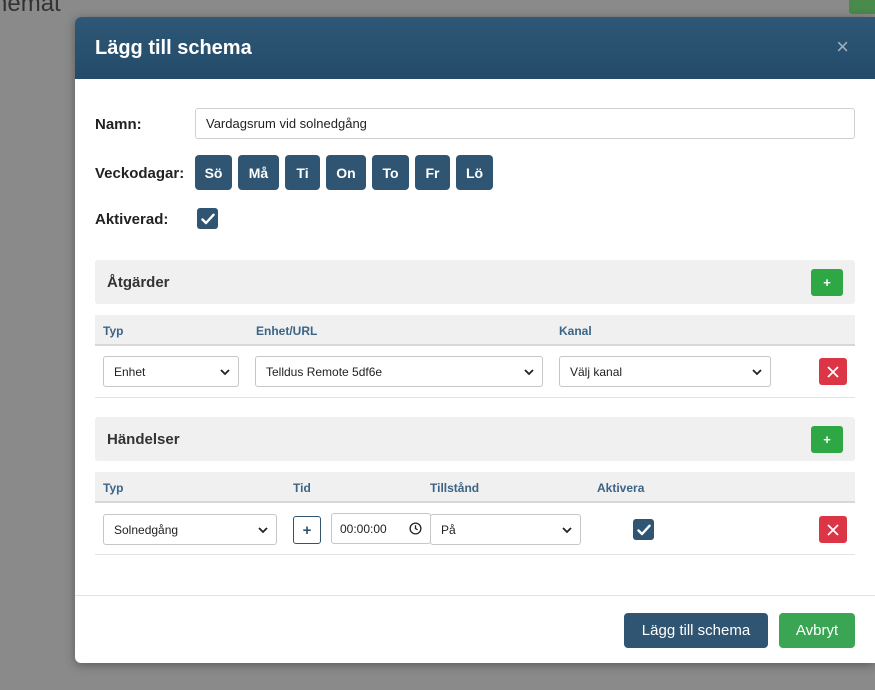 The width and height of the screenshot is (875, 690). What do you see at coordinates (307, 530) in the screenshot?
I see `time-offset-toggle-button: +` at bounding box center [307, 530].